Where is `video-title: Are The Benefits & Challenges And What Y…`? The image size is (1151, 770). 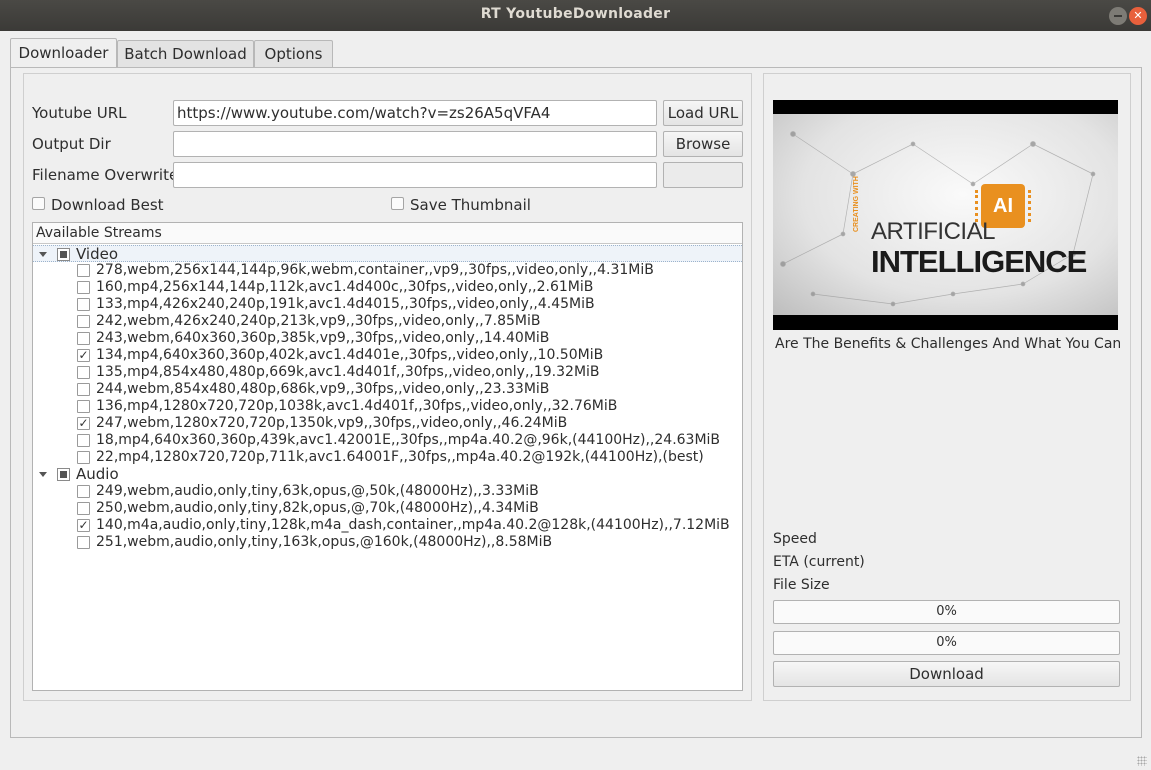
video-title: Are The Benefits & Challenges And What Y… is located at coordinates (947, 344).